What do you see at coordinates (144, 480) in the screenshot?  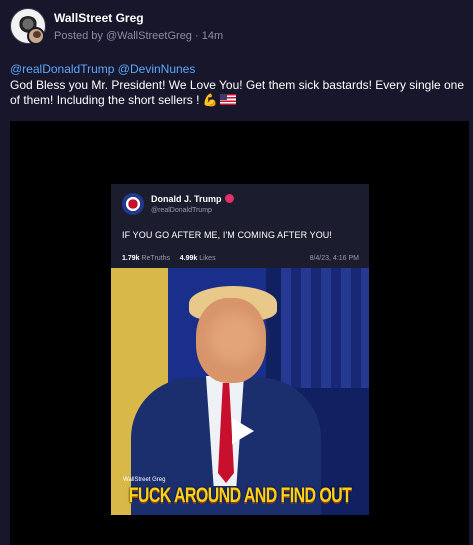 I see `watermark: WallStreet Greg` at bounding box center [144, 480].